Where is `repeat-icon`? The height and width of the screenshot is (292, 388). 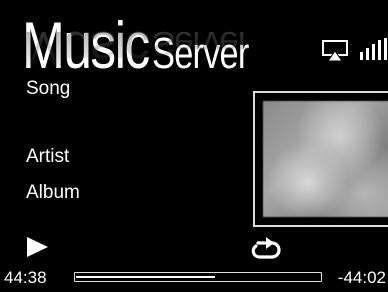
repeat-icon is located at coordinates (266, 248).